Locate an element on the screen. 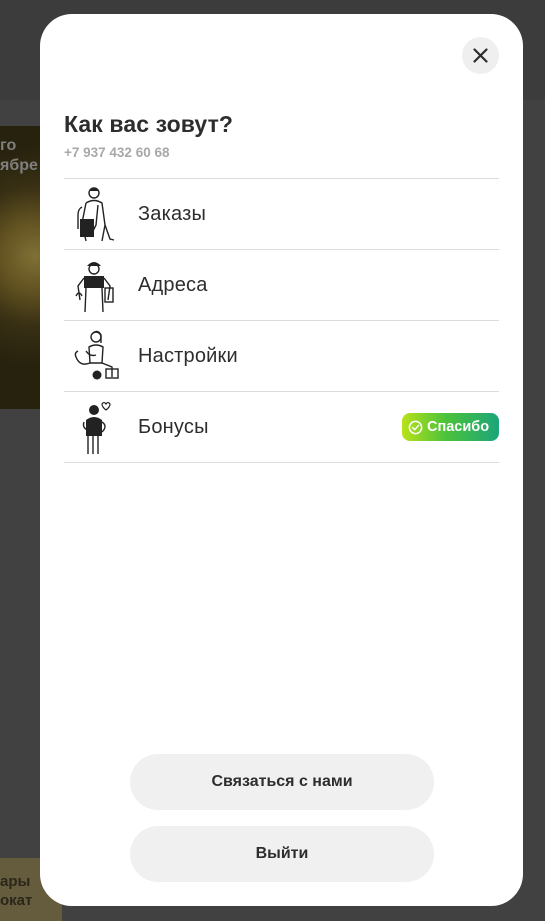 Image resolution: width=545 pixels, height=921 pixels. person-hugging-icon is located at coordinates (96, 427).